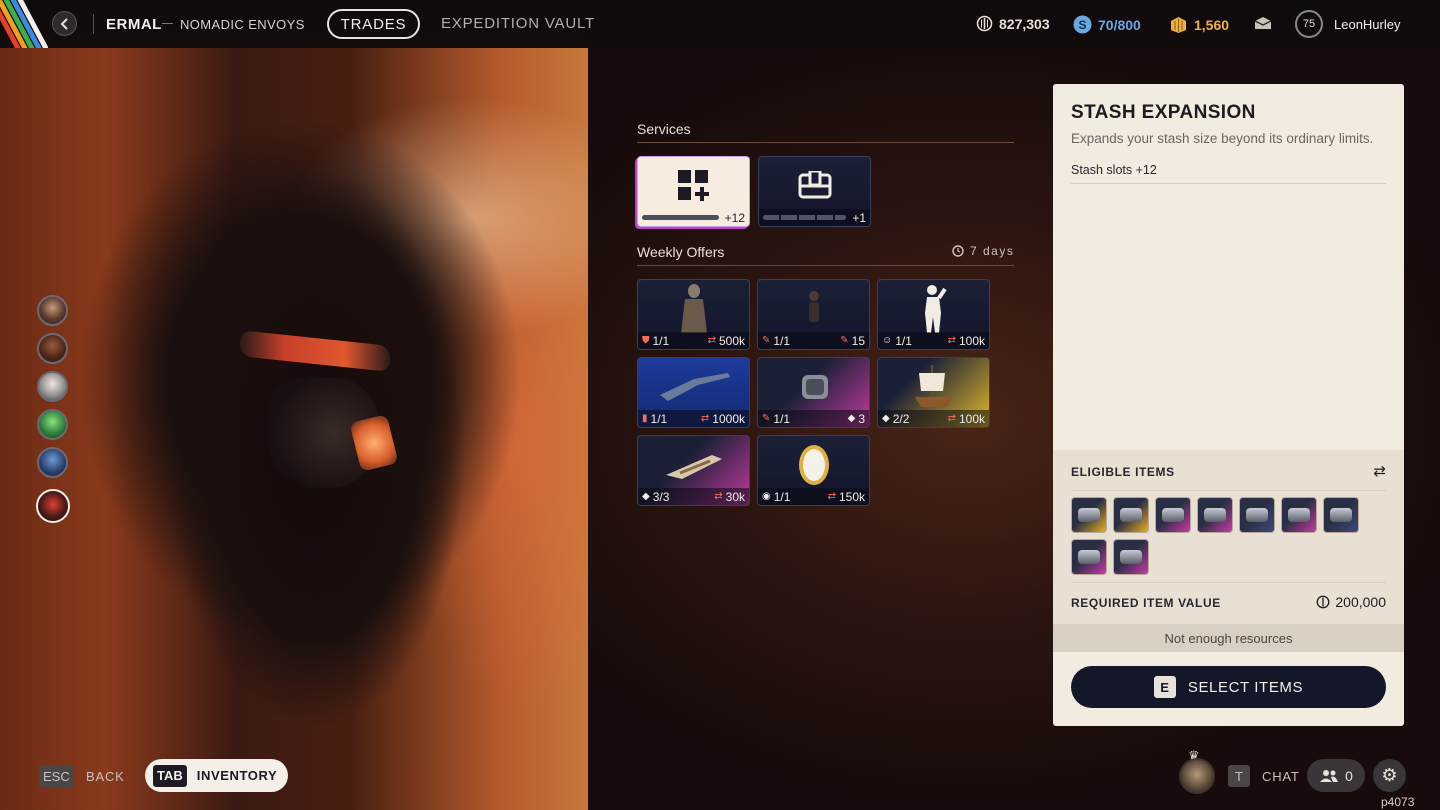  I want to click on offer-small-figure-image, so click(813, 309).